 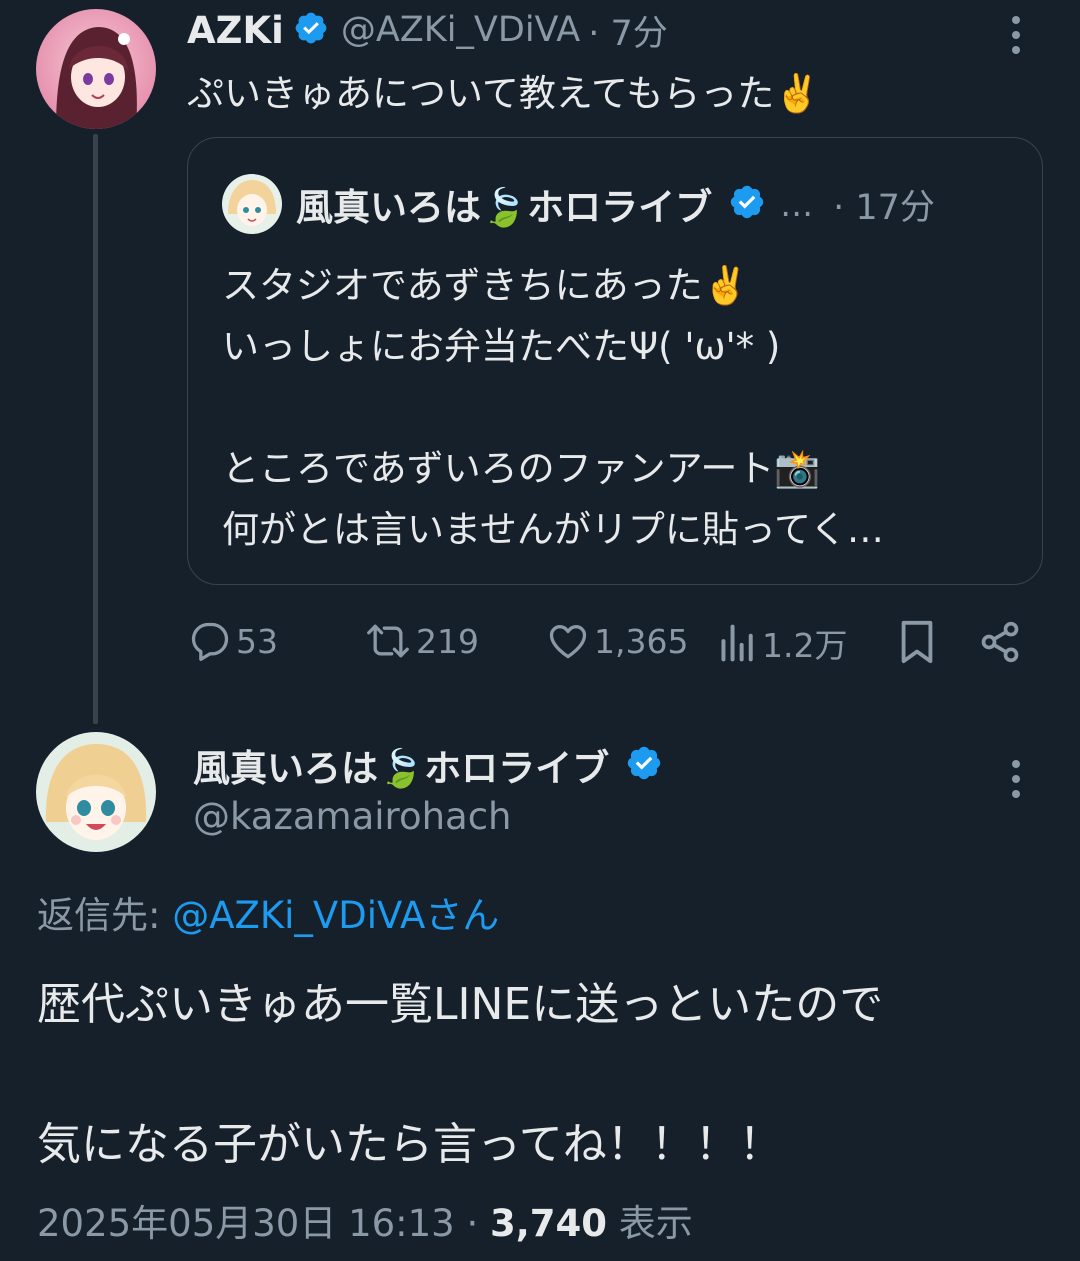 I want to click on author-handle: @kazamairohach, so click(x=352, y=816).